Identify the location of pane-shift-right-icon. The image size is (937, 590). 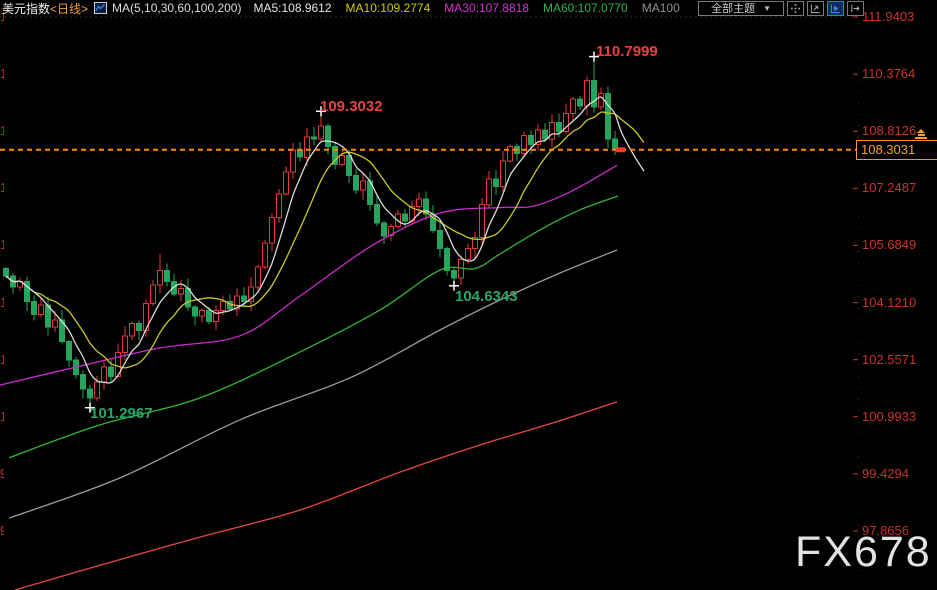
(855, 8).